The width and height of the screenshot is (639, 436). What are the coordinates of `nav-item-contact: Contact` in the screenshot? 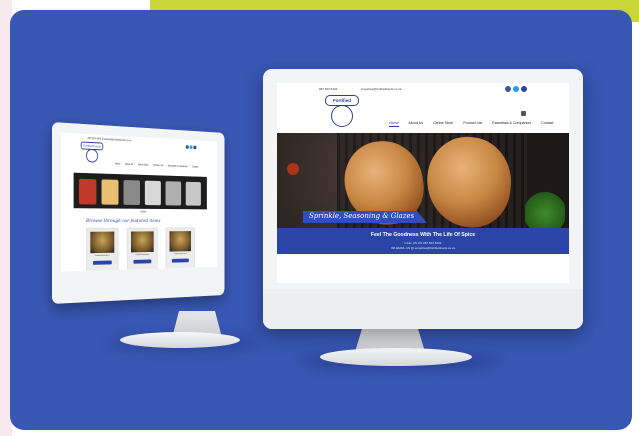 It's located at (547, 123).